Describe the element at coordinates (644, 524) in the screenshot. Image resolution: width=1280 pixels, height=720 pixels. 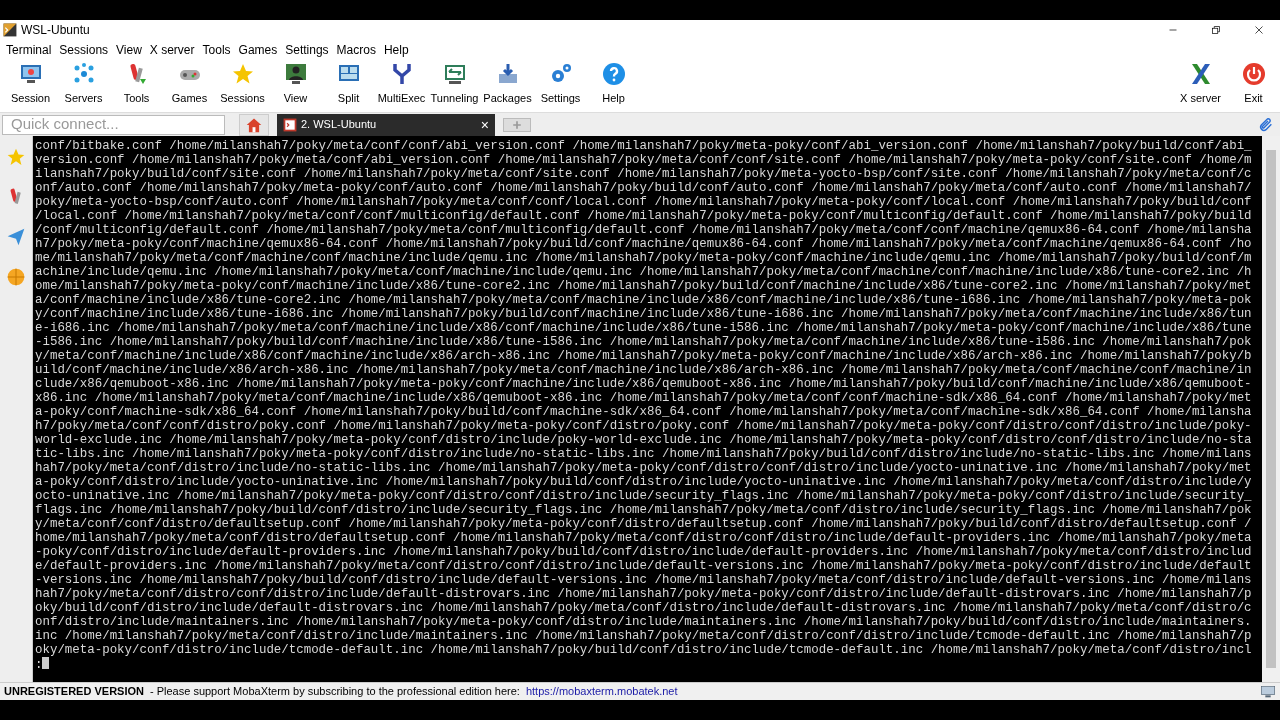
I see `terminal-line: y/meta/conf/conf/distro/defaultsetup.conf /home/milanshah7/poky/meta-poky/conf/distro/defaultsetup.conf /home/milanshah7/poky/build/conf/distro/defaultsetup.conf /` at that location.